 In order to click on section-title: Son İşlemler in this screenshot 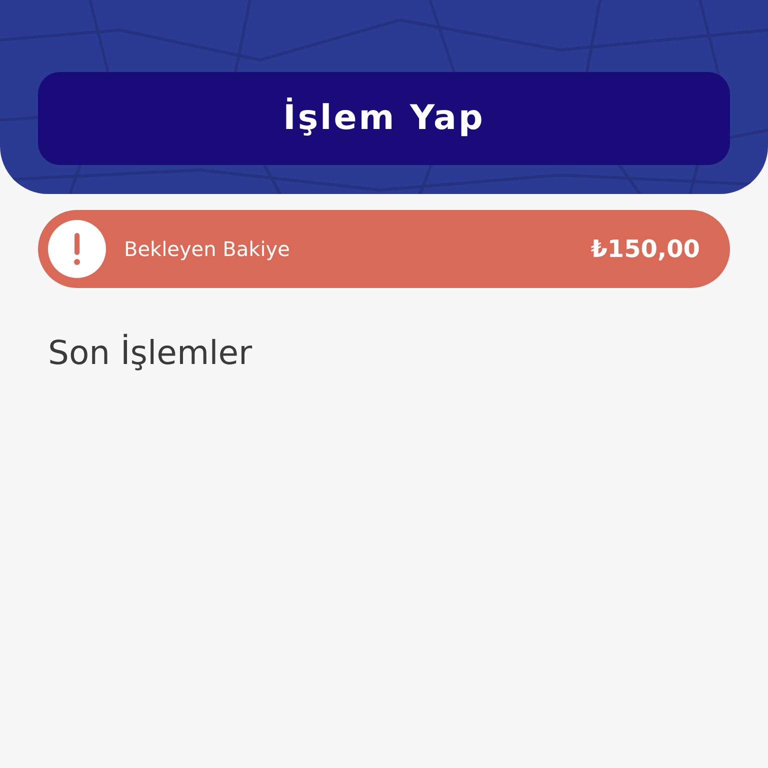, I will do `click(151, 353)`.